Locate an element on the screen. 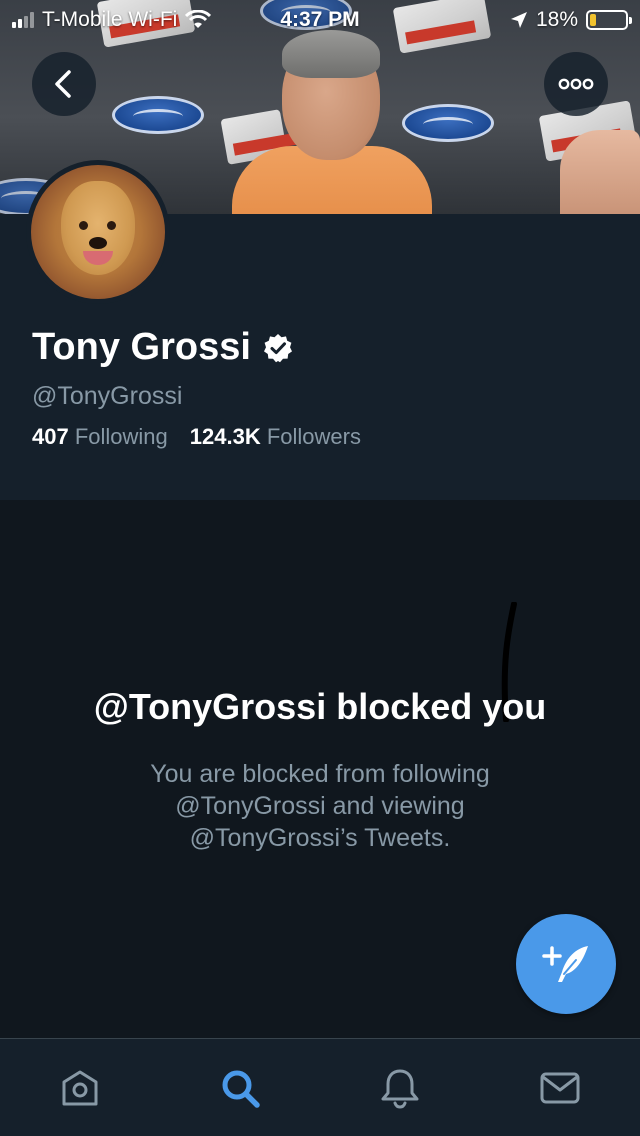 Image resolution: width=640 pixels, height=1136 pixels. more-options-button is located at coordinates (576, 84).